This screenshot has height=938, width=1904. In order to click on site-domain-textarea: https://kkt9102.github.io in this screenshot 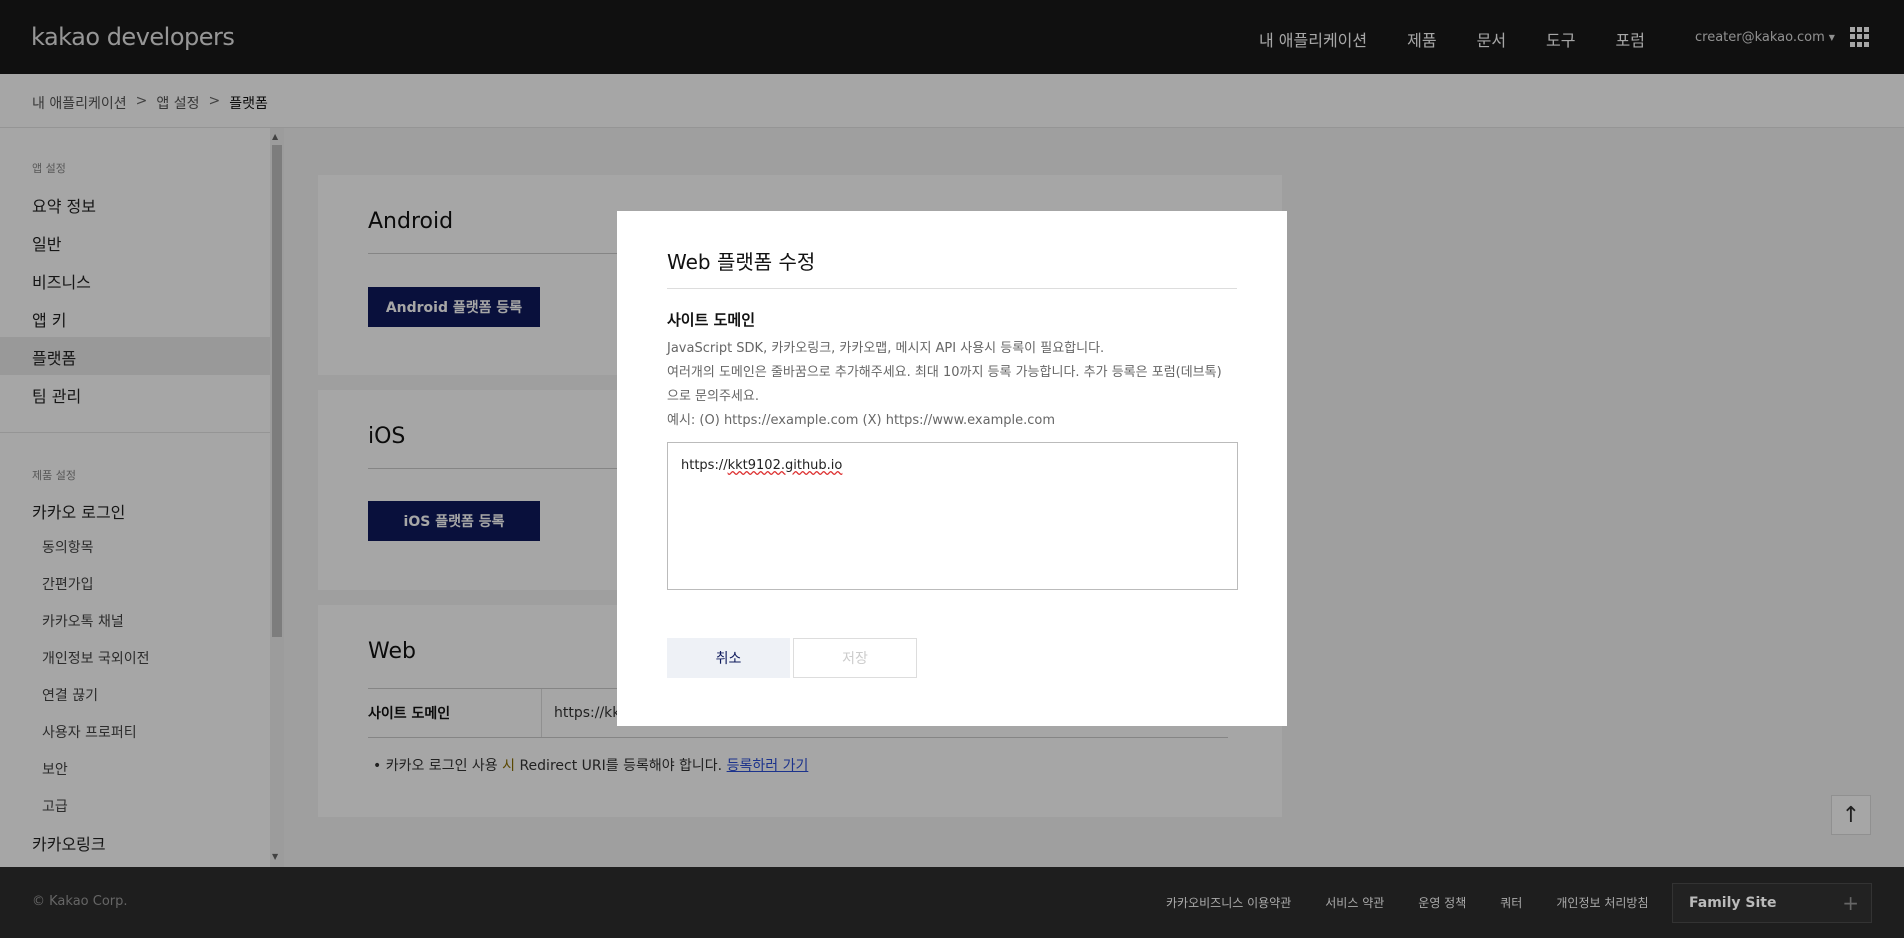, I will do `click(952, 516)`.